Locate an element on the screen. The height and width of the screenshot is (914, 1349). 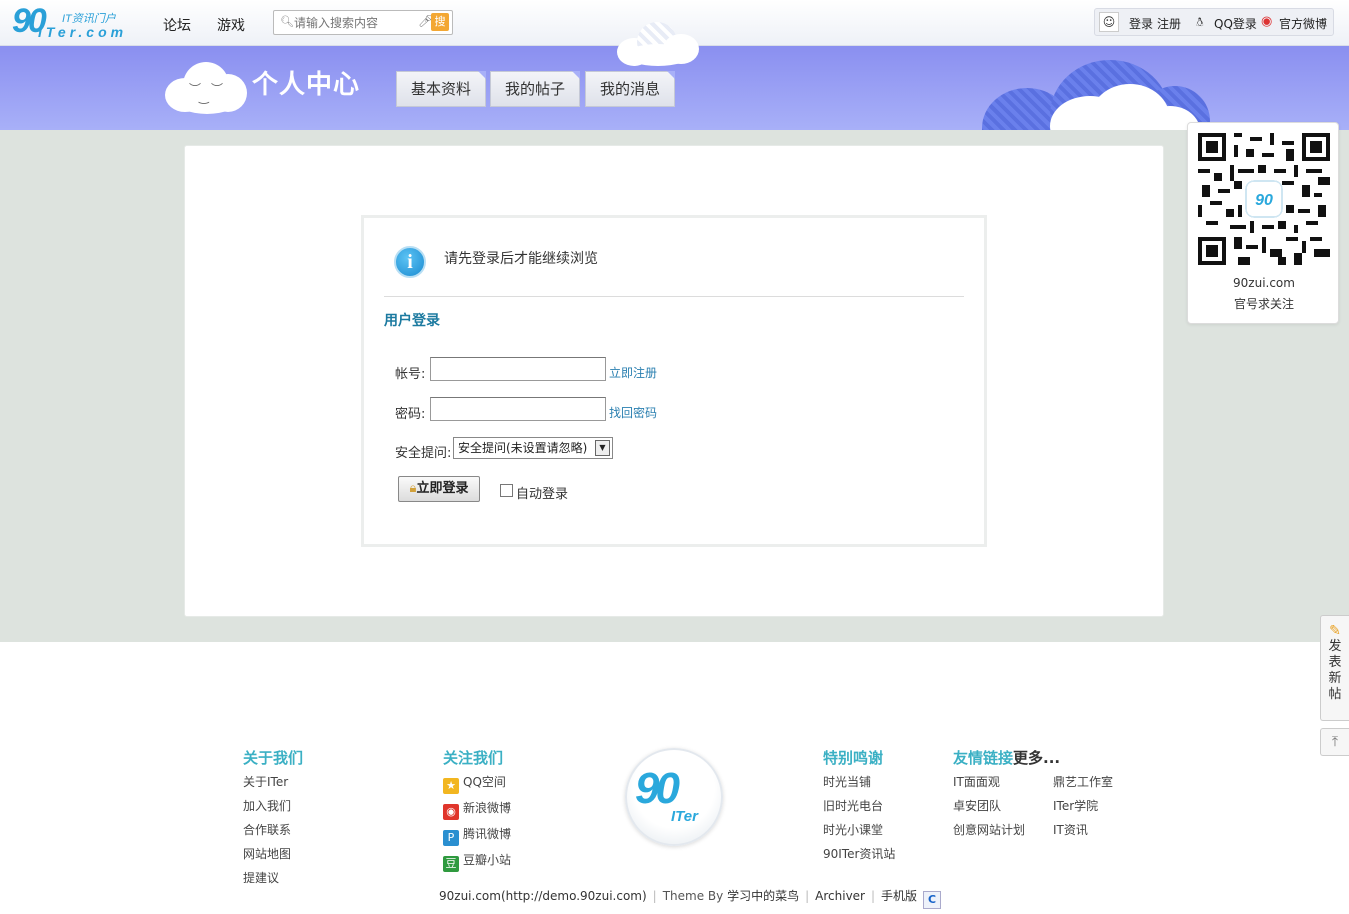
login-required-message: 请先登录后才能继续浏览 is located at coordinates (521, 259).